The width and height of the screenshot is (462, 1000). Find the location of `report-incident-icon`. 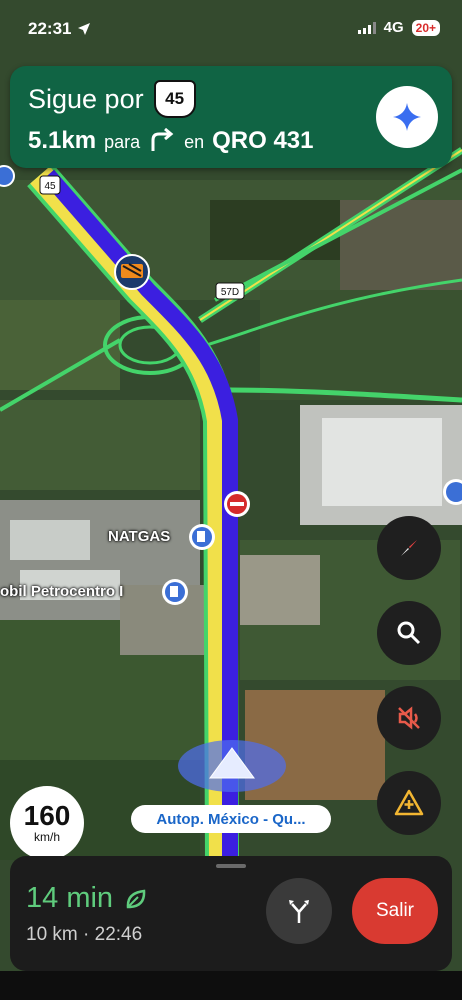

report-incident-icon is located at coordinates (409, 802).